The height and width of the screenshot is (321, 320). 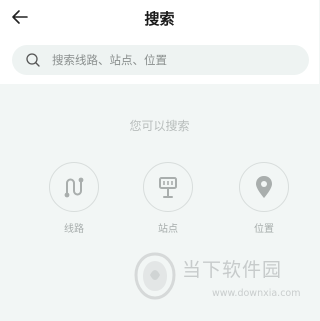 I want to click on category-stop-label: 站点, so click(x=168, y=229).